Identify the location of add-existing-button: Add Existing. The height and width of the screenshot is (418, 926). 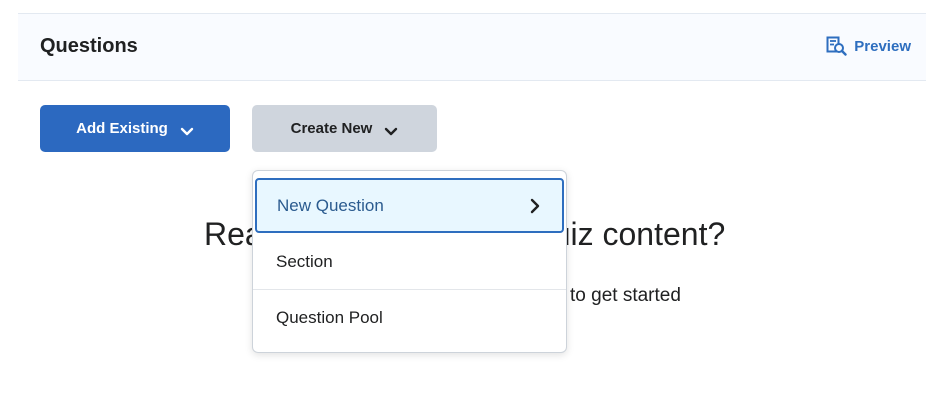
(135, 128).